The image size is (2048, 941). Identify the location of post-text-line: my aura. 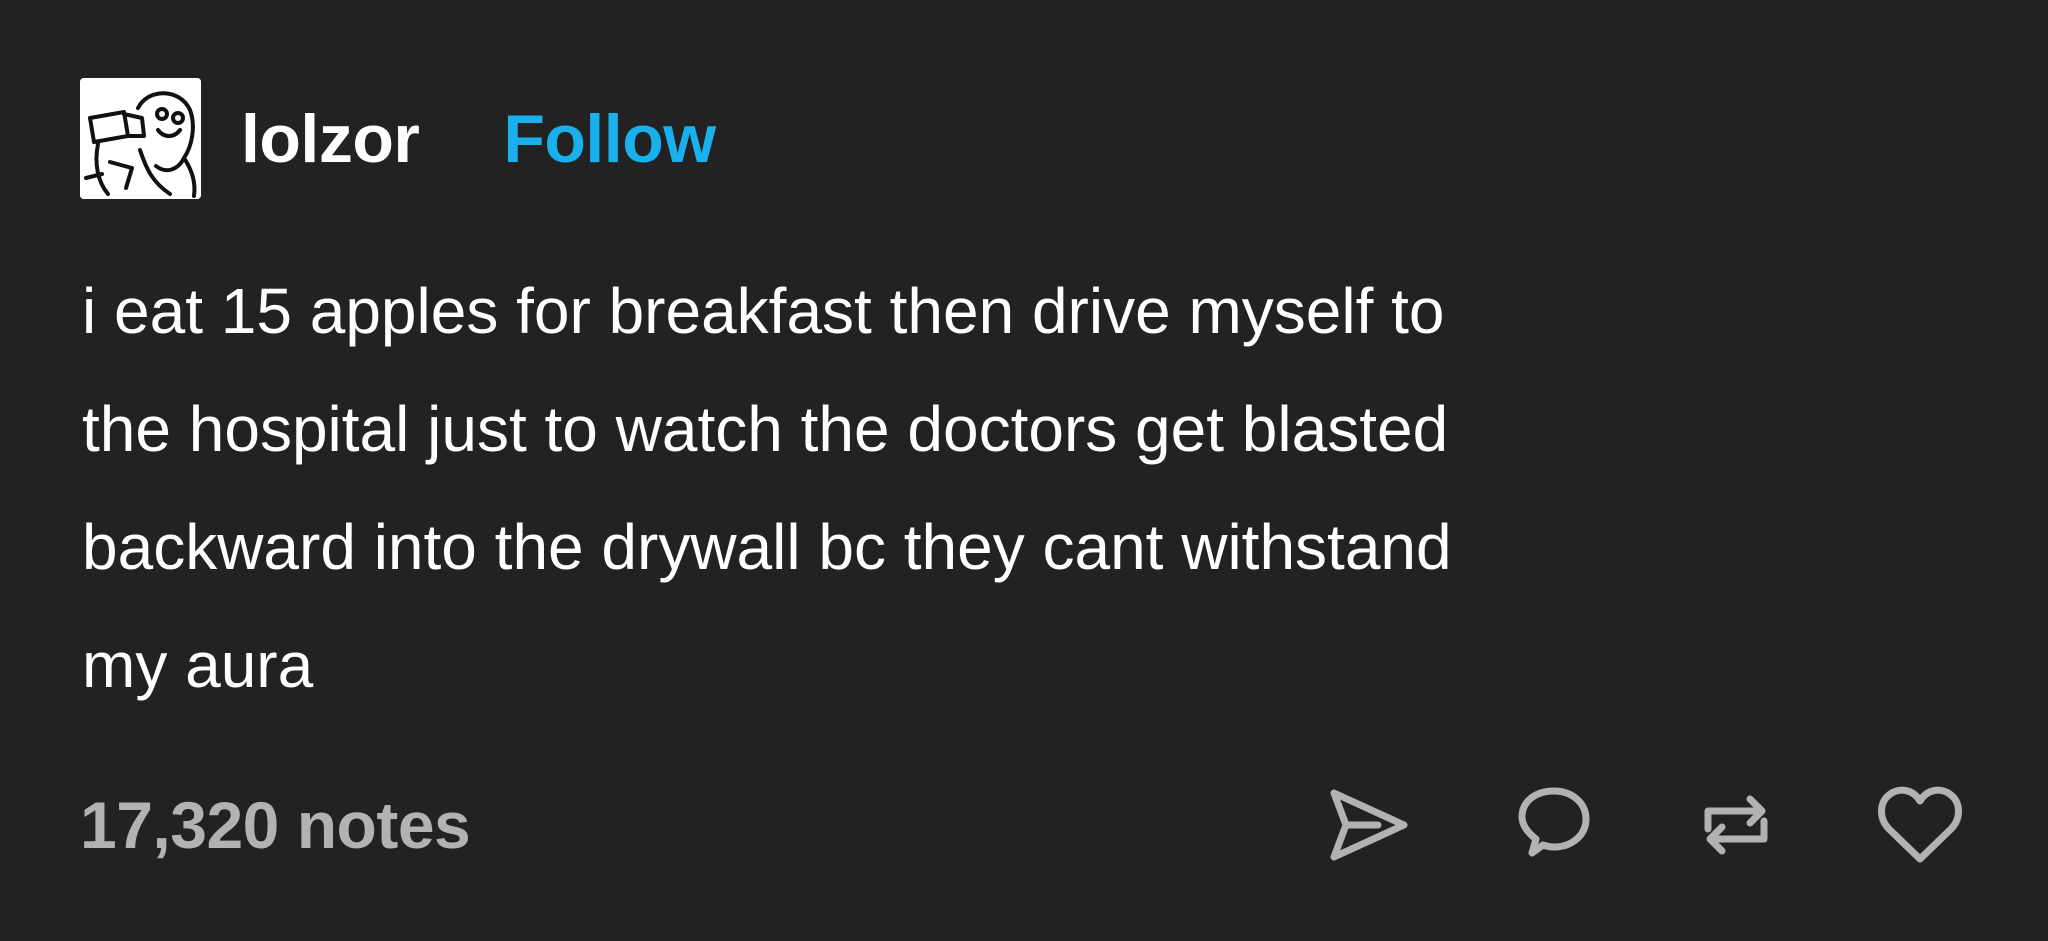
(198, 665).